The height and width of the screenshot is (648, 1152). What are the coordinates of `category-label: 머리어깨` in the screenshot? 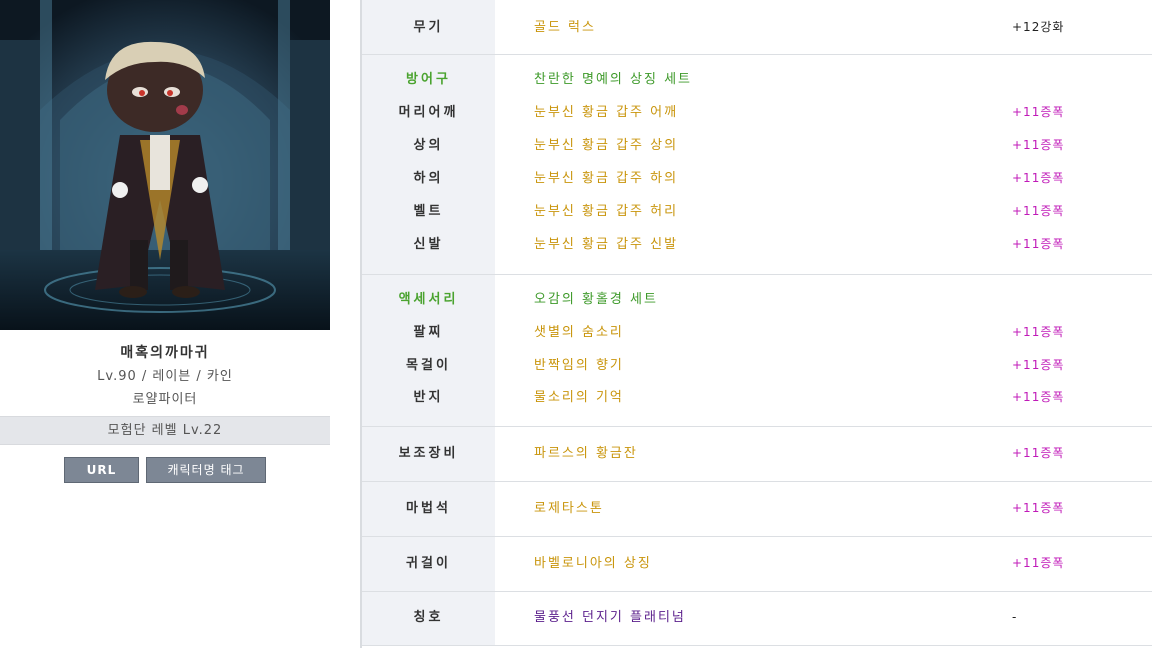 It's located at (428, 112).